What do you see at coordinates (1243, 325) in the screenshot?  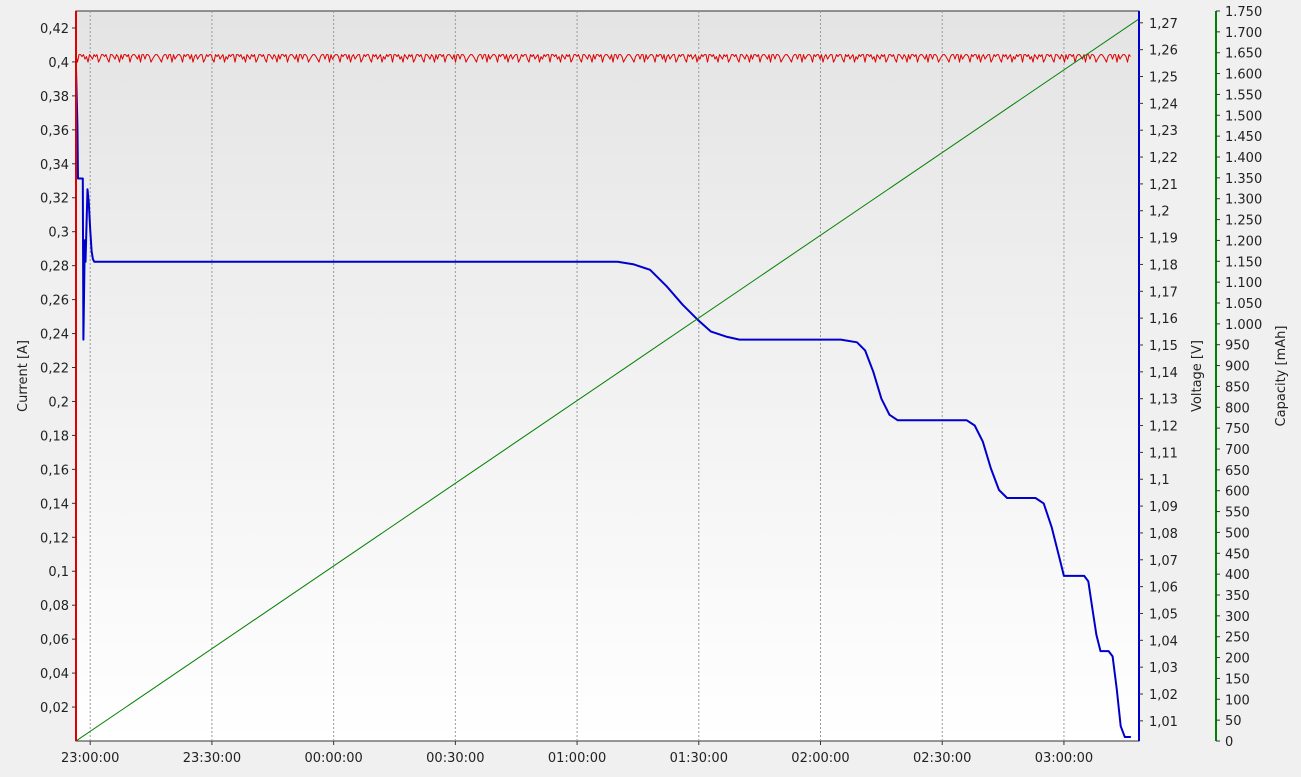 I see `capacity-tick-label: 1.000` at bounding box center [1243, 325].